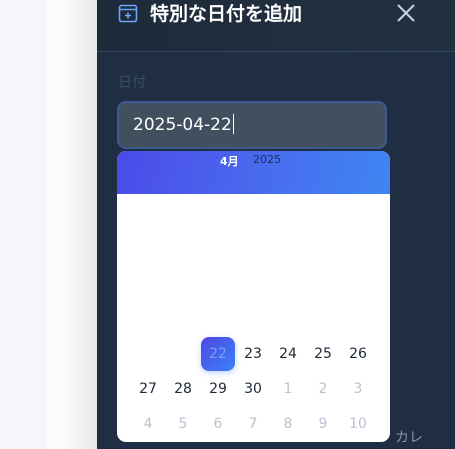 The image size is (455, 449). Describe the element at coordinates (229, 161) in the screenshot. I see `month-label: 4月` at that location.